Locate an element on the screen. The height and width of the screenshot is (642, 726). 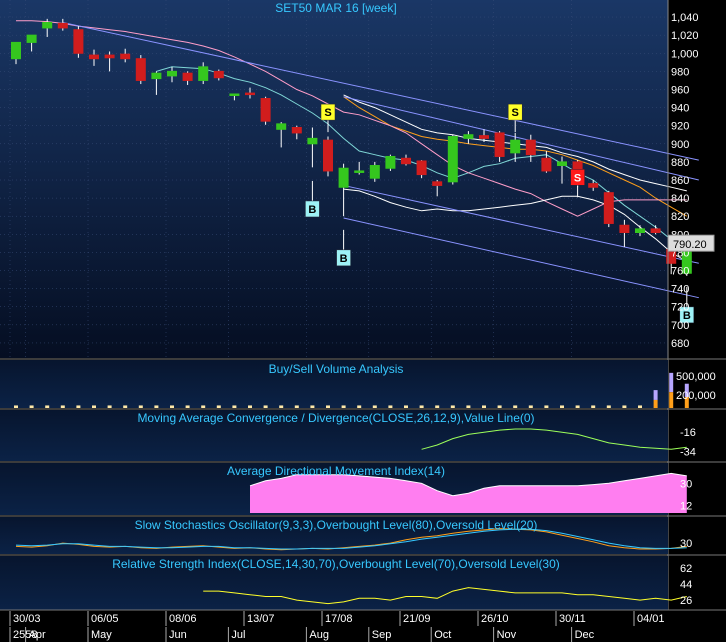
price-y-tick: 940 is located at coordinates (680, 109).